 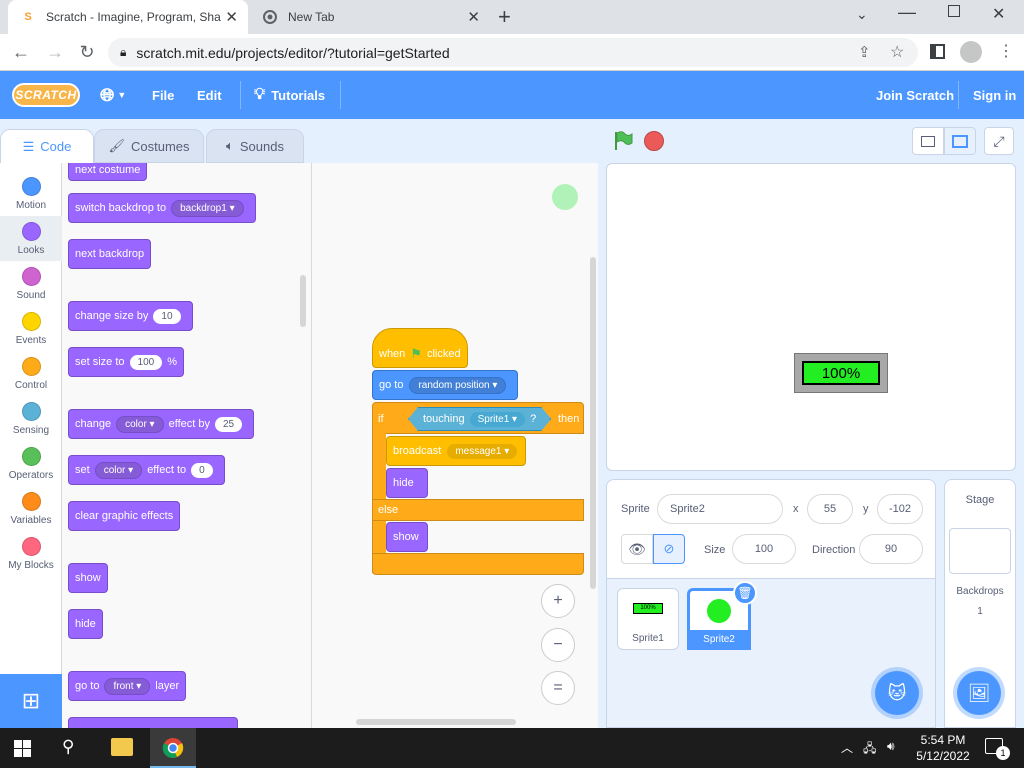 What do you see at coordinates (897, 52) in the screenshot?
I see `bookmark-star-icon: ☆` at bounding box center [897, 52].